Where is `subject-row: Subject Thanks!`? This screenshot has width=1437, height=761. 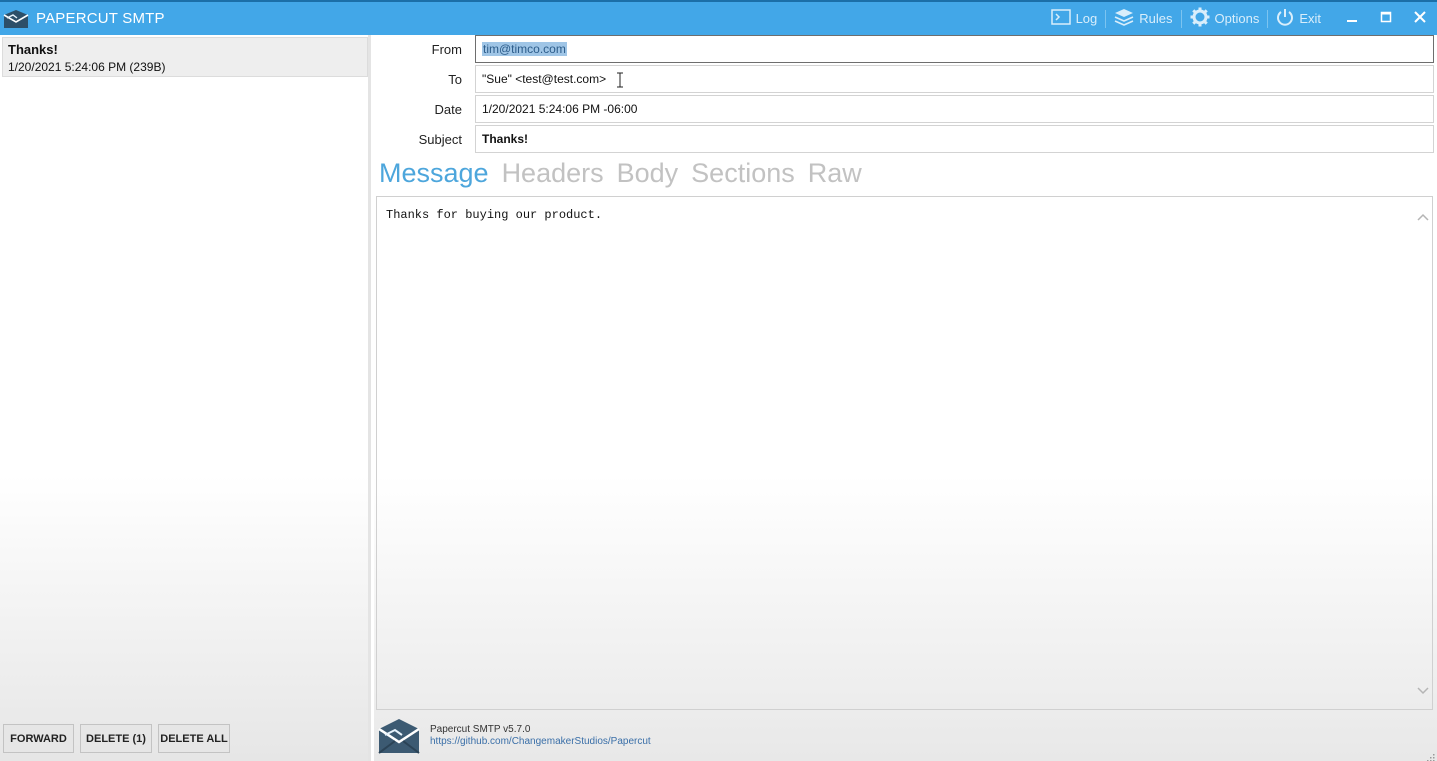
subject-row: Subject Thanks! is located at coordinates (905, 139).